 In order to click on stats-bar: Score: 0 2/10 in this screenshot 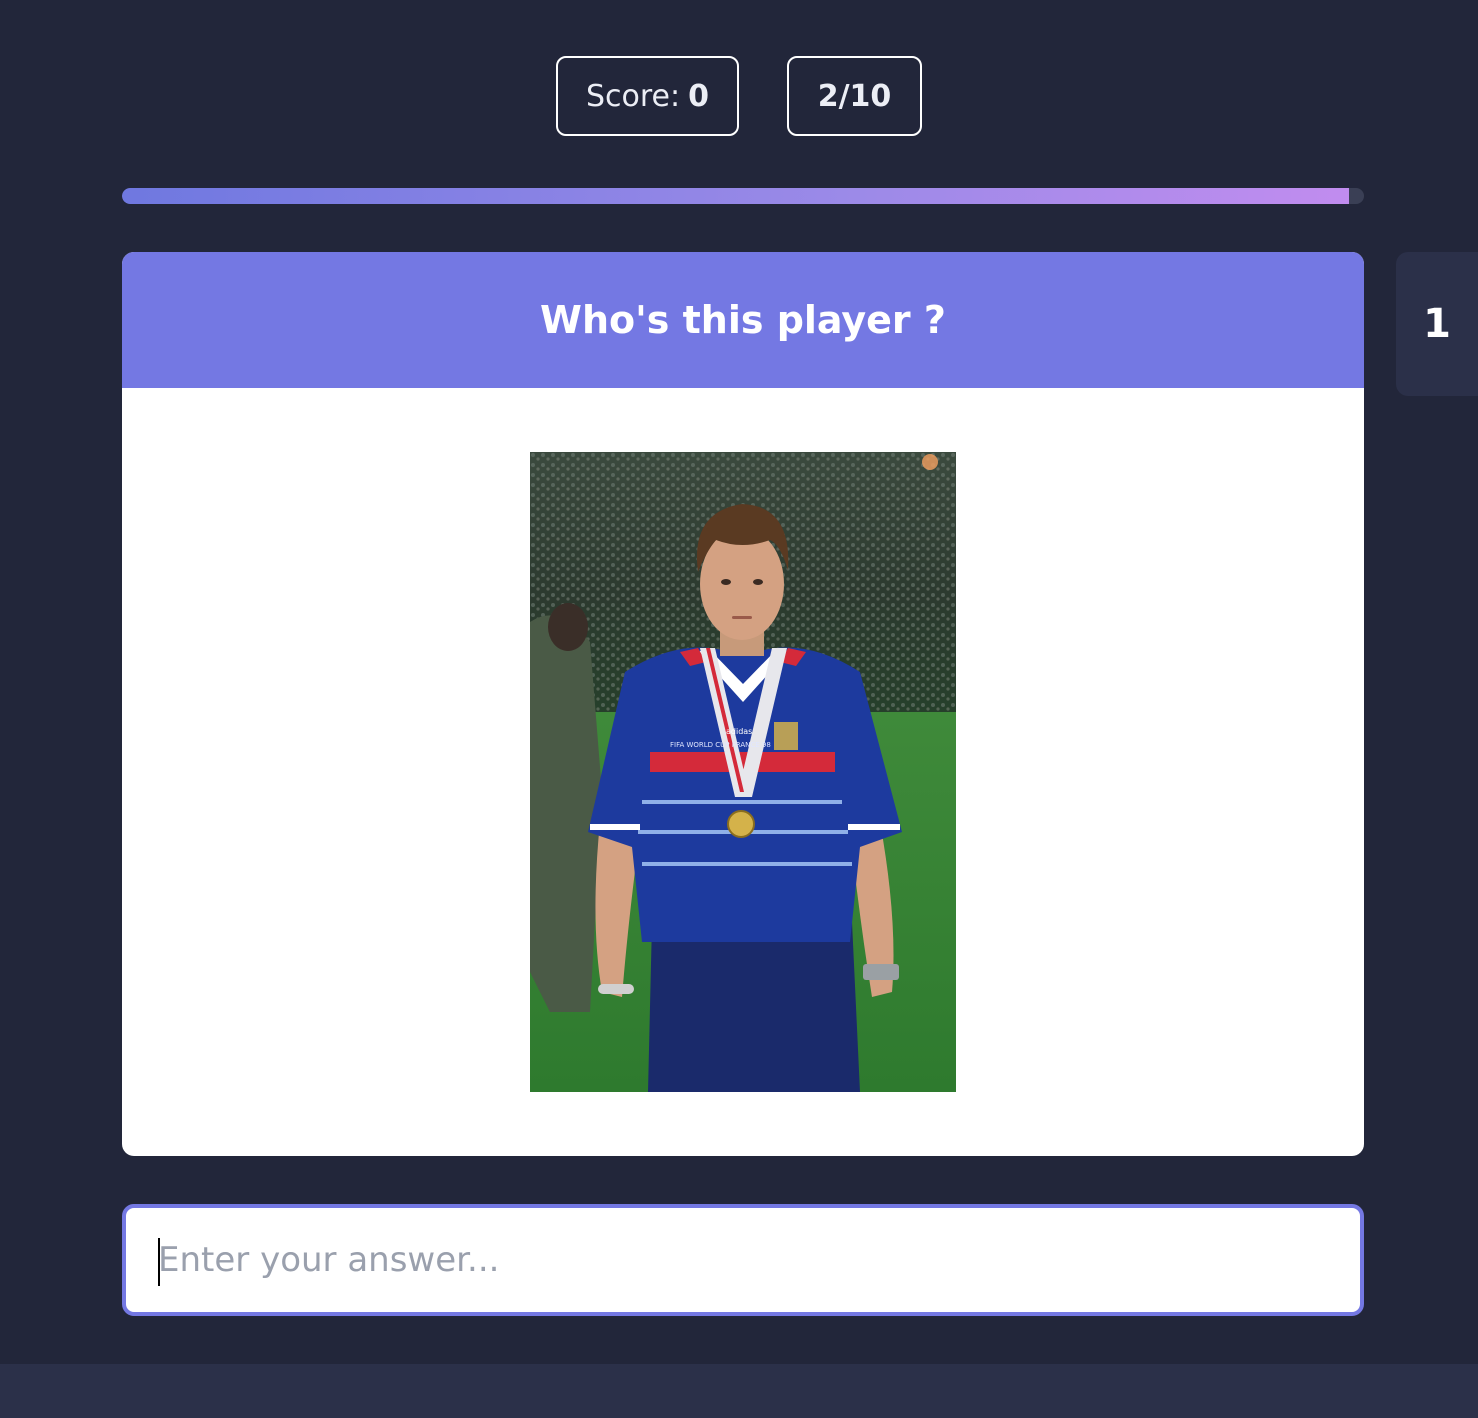, I will do `click(739, 96)`.